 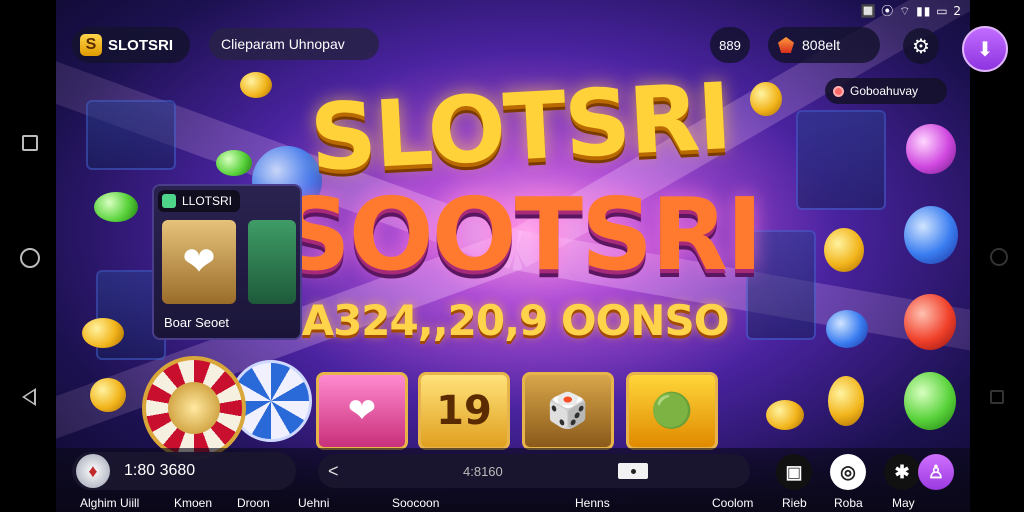 I want to click on game-tile-19: 19, so click(x=464, y=411).